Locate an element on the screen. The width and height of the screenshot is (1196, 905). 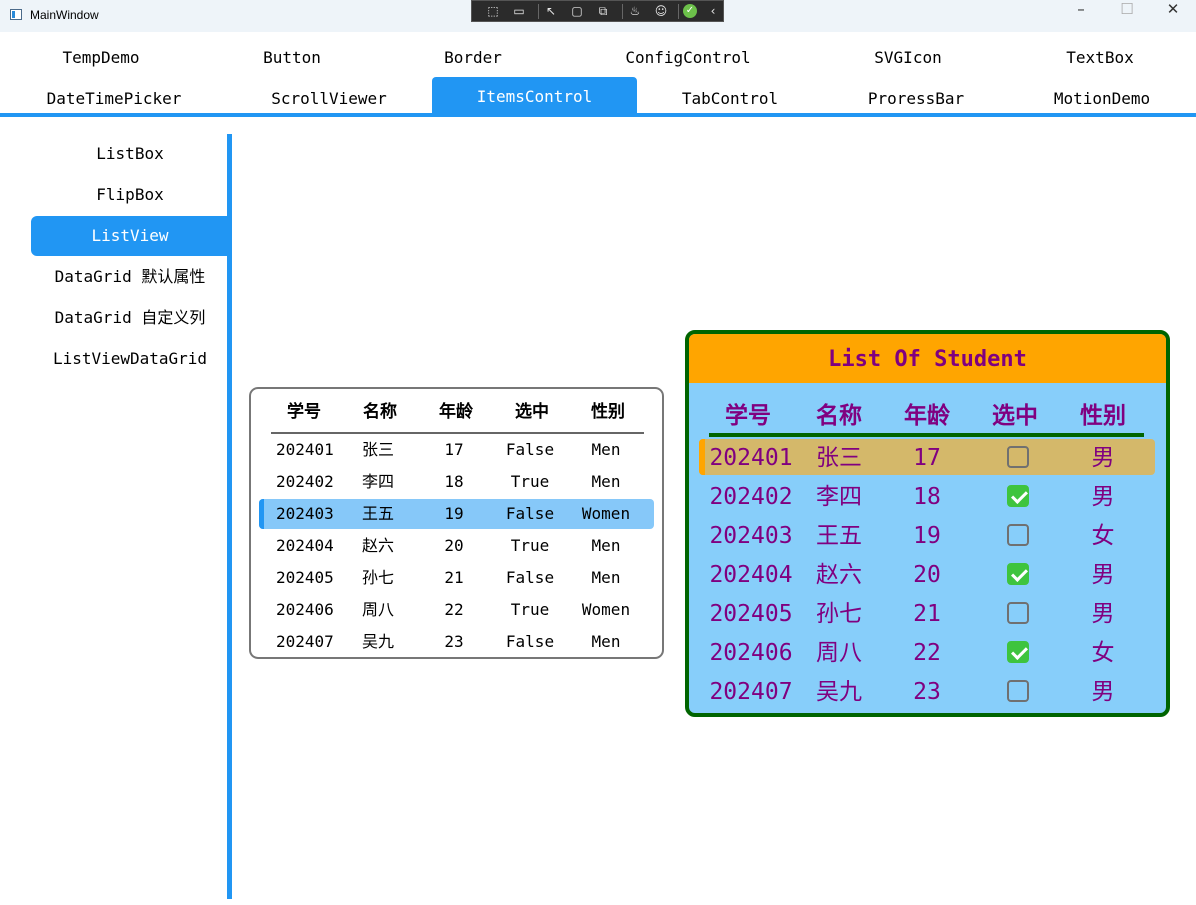
student-name: 王五 is located at coordinates (377, 513).